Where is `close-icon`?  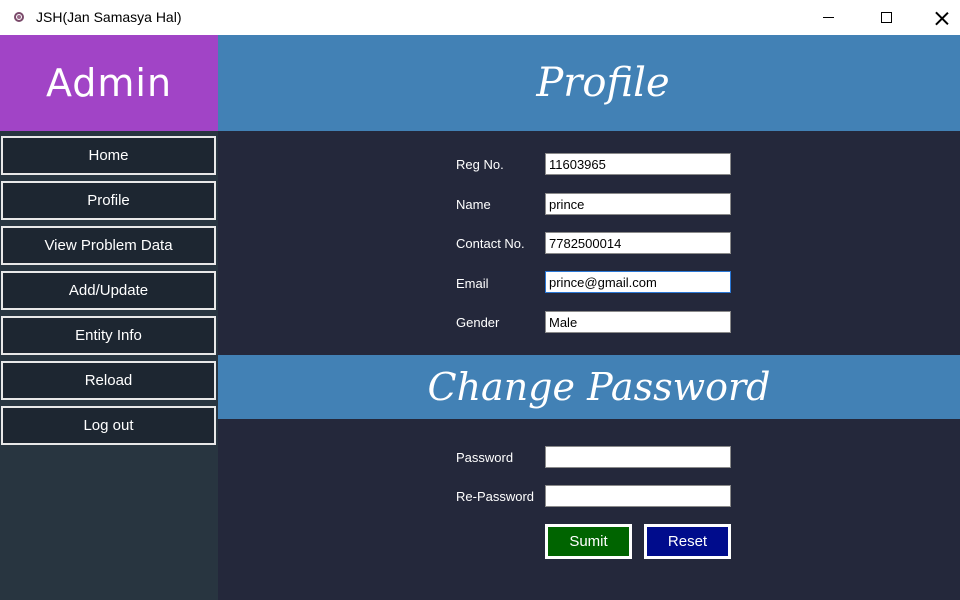
close-icon is located at coordinates (942, 18).